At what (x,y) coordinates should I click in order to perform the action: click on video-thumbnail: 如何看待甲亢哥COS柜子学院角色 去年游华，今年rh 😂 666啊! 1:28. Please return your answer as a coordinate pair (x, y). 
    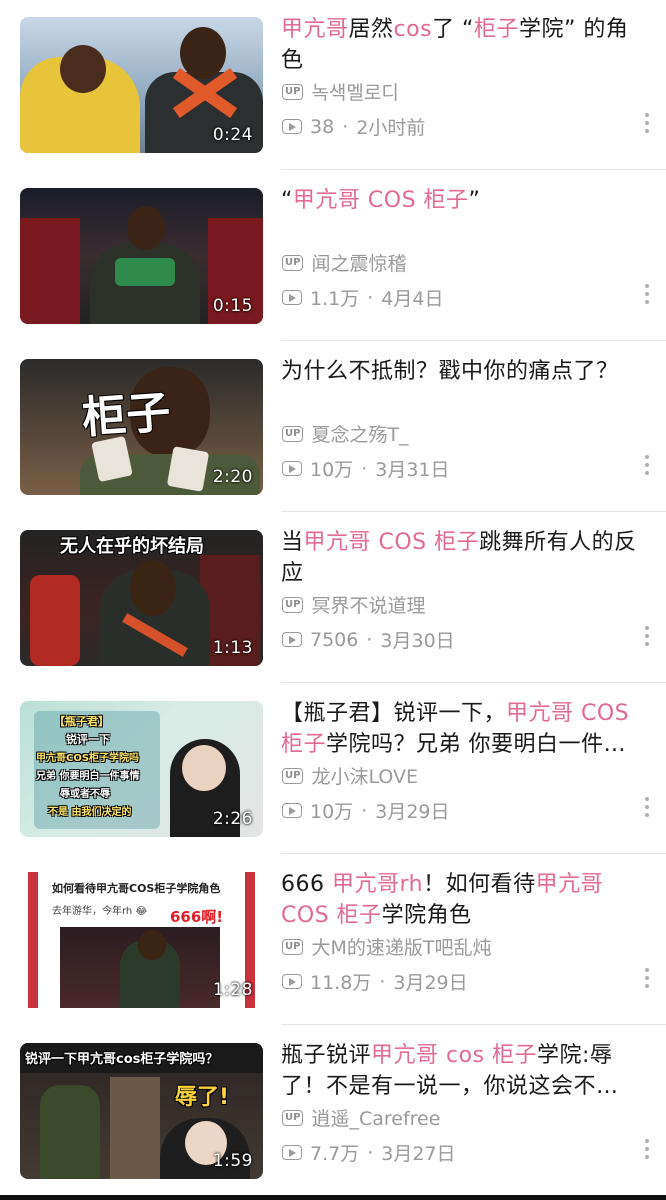
    Looking at the image, I should click on (141, 940).